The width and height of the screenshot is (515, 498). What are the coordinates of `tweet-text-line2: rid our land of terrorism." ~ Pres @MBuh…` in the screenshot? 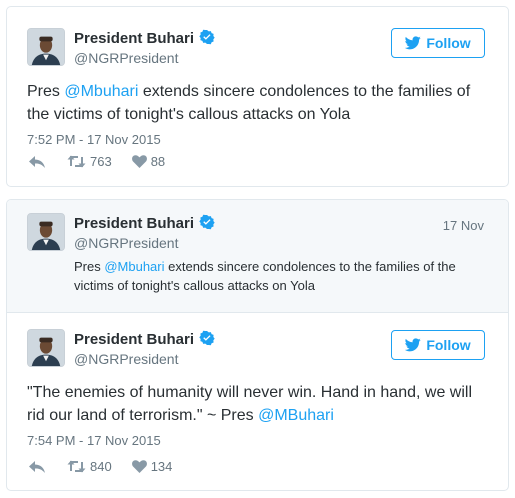 It's located at (180, 415).